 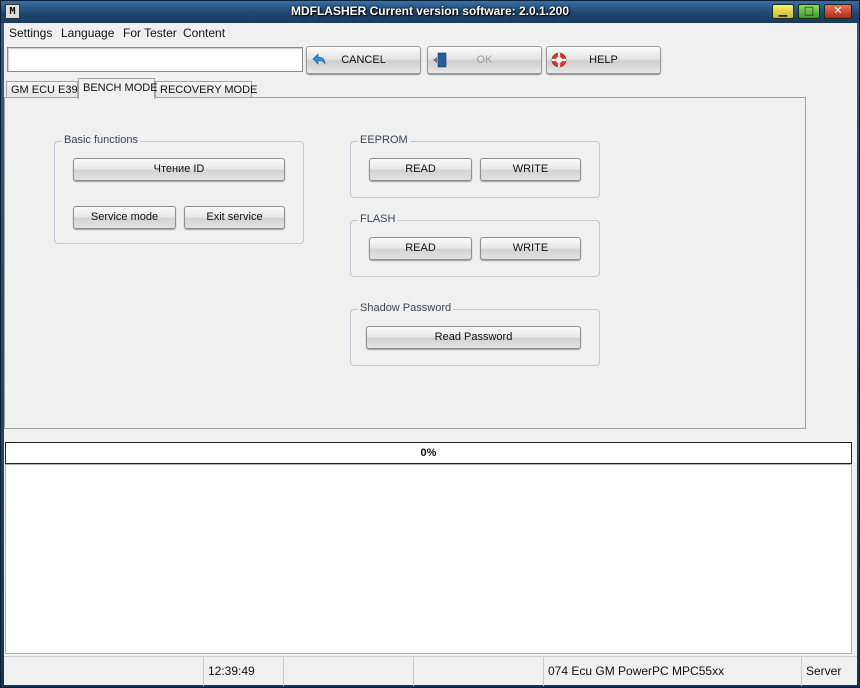 What do you see at coordinates (234, 217) in the screenshot?
I see `exit-service-button: Exit service` at bounding box center [234, 217].